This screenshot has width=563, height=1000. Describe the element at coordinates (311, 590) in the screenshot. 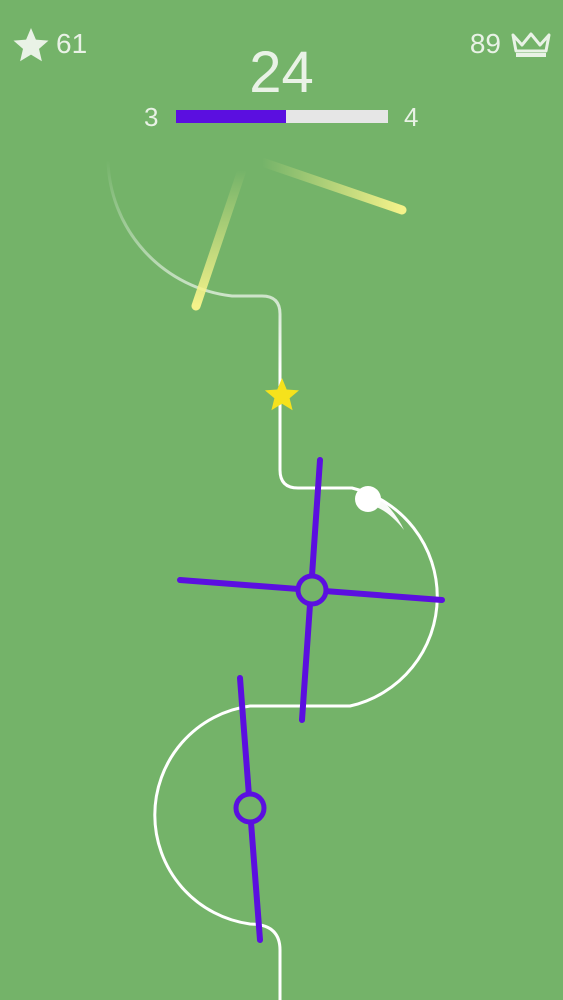

I see `spinner-cross` at that location.